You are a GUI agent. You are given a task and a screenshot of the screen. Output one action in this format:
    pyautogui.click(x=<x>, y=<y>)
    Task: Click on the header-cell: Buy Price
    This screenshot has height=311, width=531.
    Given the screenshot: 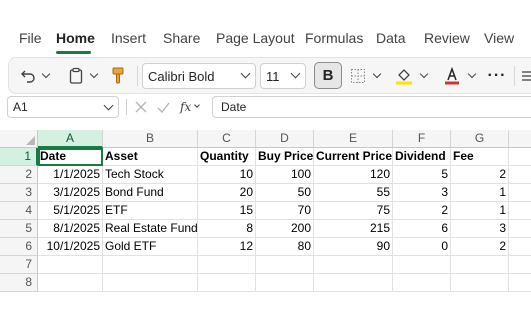 What is the action you would take?
    pyautogui.click(x=285, y=157)
    